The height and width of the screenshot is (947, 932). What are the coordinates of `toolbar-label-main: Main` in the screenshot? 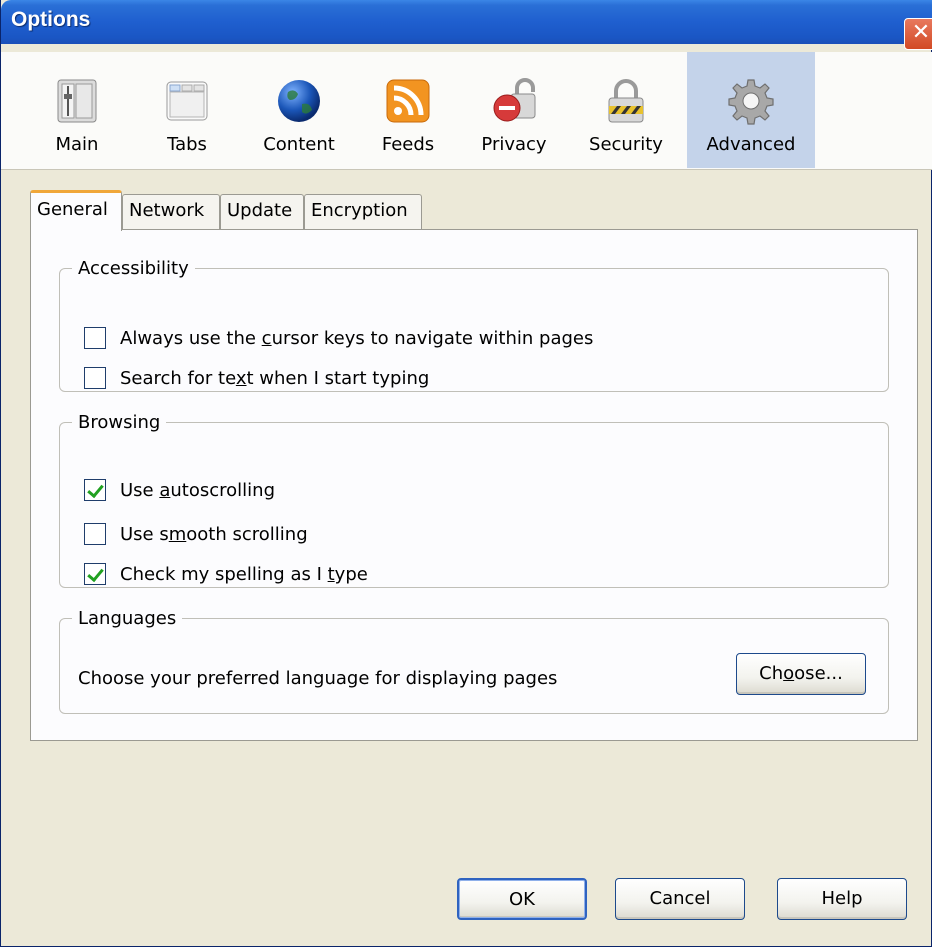 It's located at (77, 144).